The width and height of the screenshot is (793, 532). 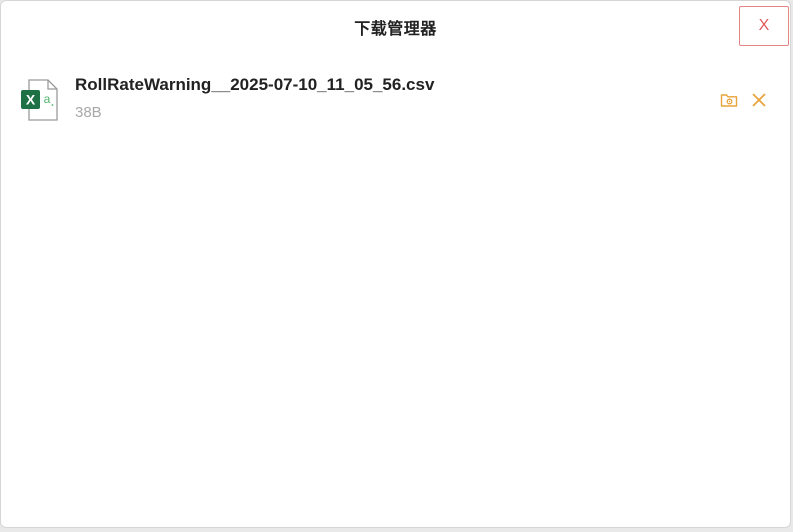 I want to click on close-button: X, so click(x=764, y=26).